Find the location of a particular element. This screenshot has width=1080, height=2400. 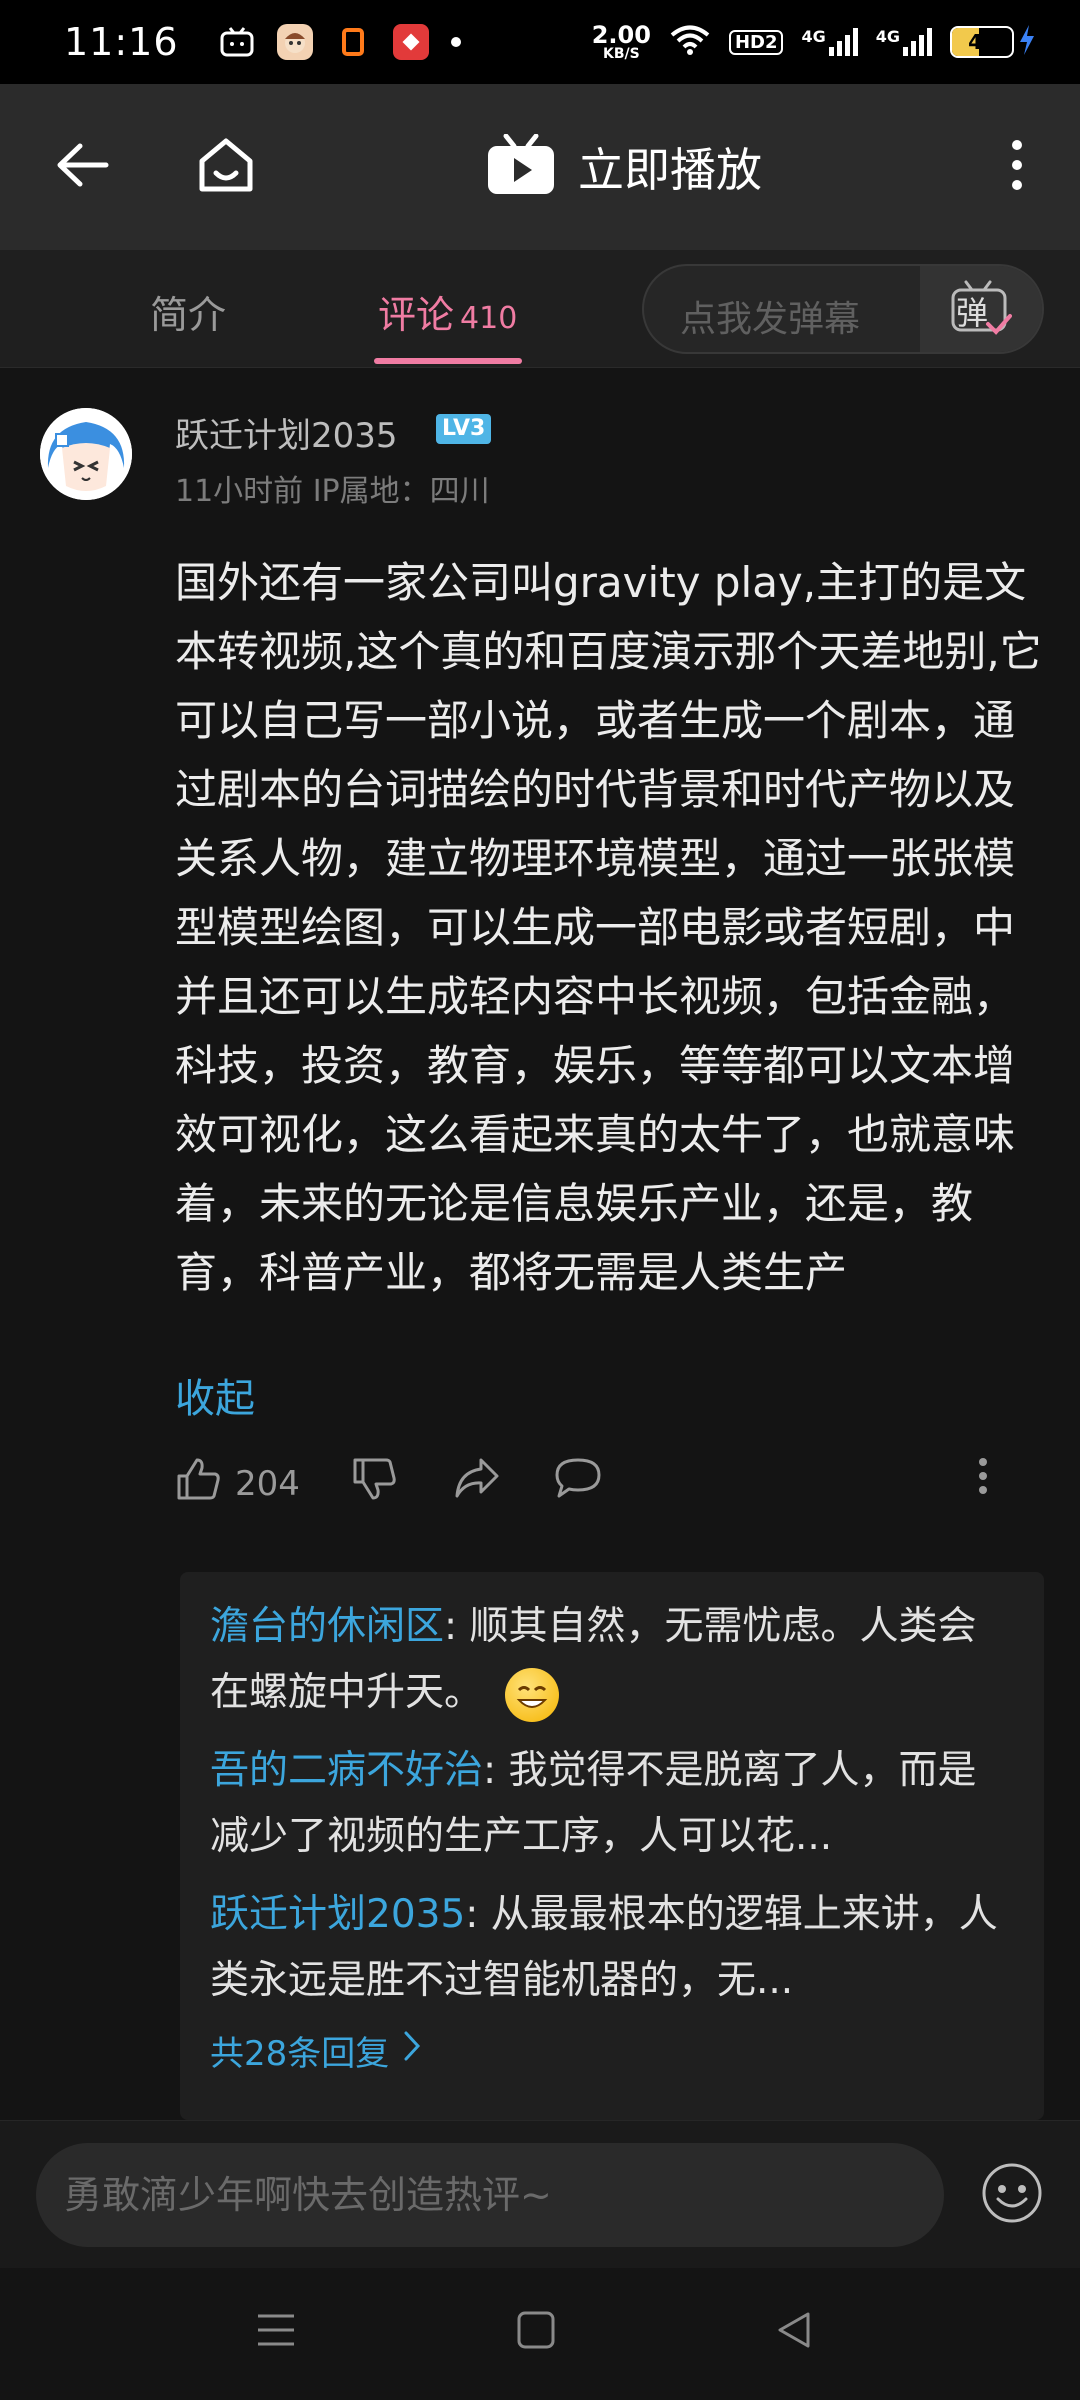

comment-more-button is located at coordinates (983, 1480).